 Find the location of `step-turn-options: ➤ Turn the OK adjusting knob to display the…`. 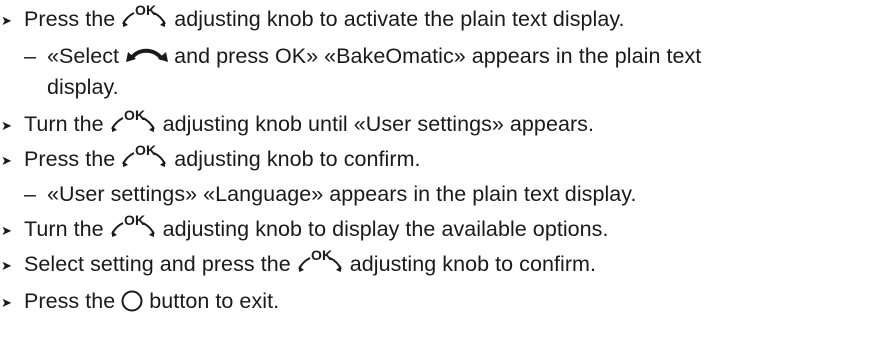

step-turn-options: ➤ Turn the OK adjusting knob to display the… is located at coordinates (304, 229).